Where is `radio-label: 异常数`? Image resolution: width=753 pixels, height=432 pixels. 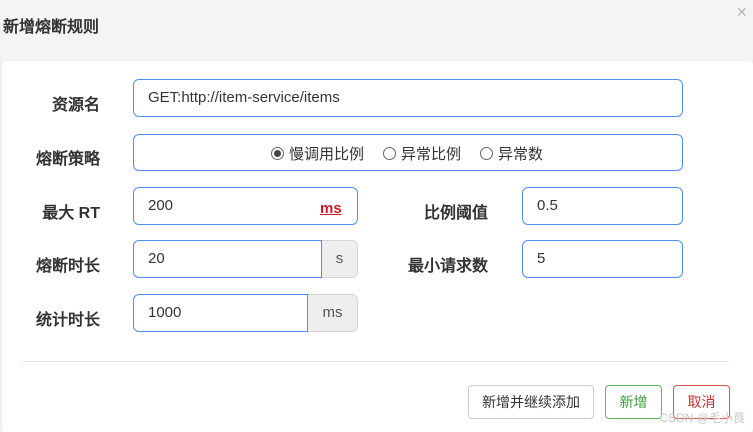 radio-label: 异常数 is located at coordinates (521, 154).